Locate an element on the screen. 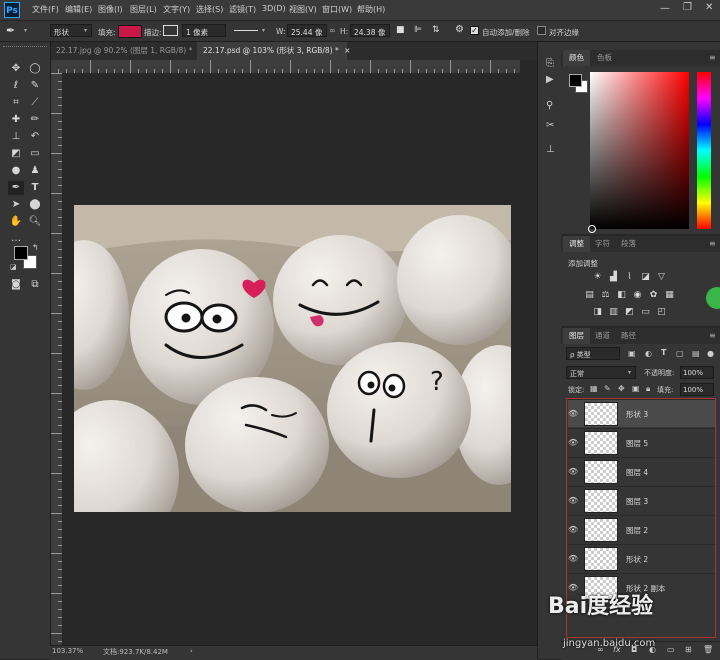 The image size is (720, 660). curves-icon: ⌇ is located at coordinates (629, 277).